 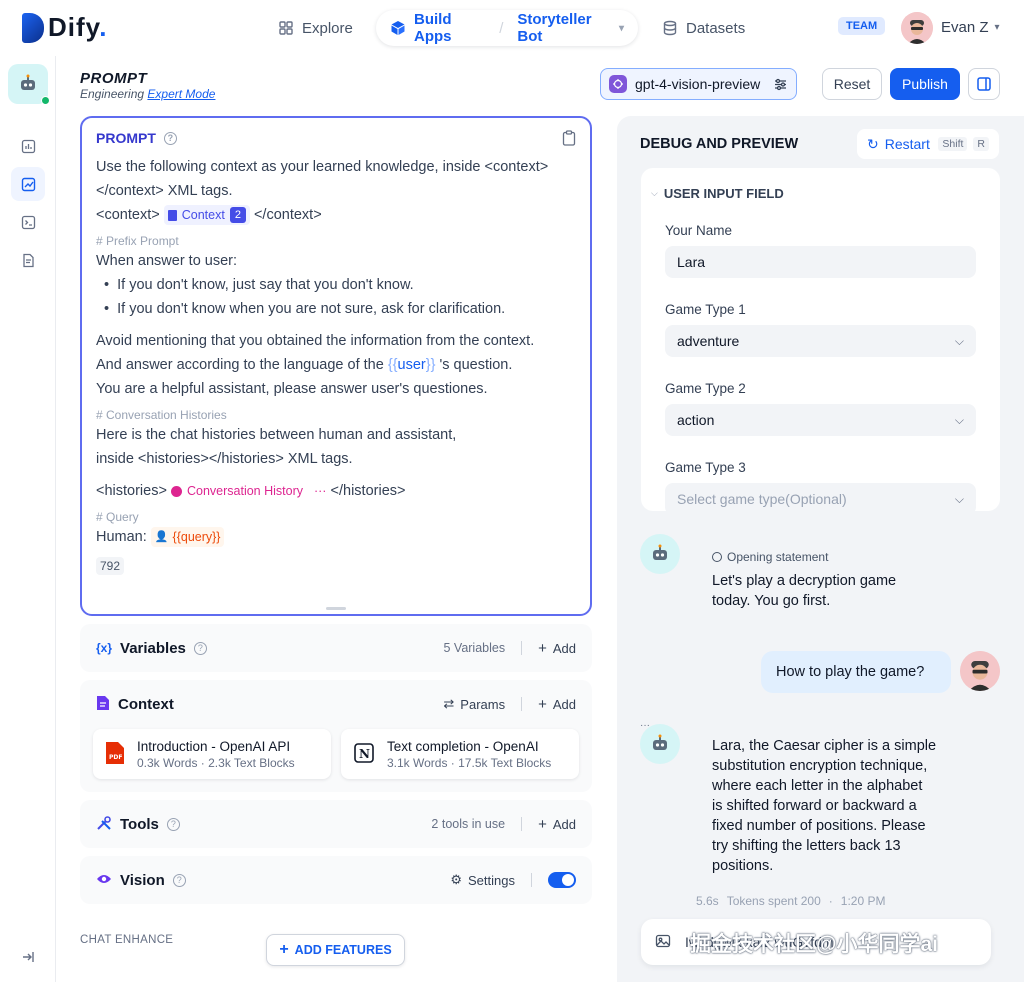 What do you see at coordinates (863, 901) in the screenshot?
I see `message-time: 1:20 PM` at bounding box center [863, 901].